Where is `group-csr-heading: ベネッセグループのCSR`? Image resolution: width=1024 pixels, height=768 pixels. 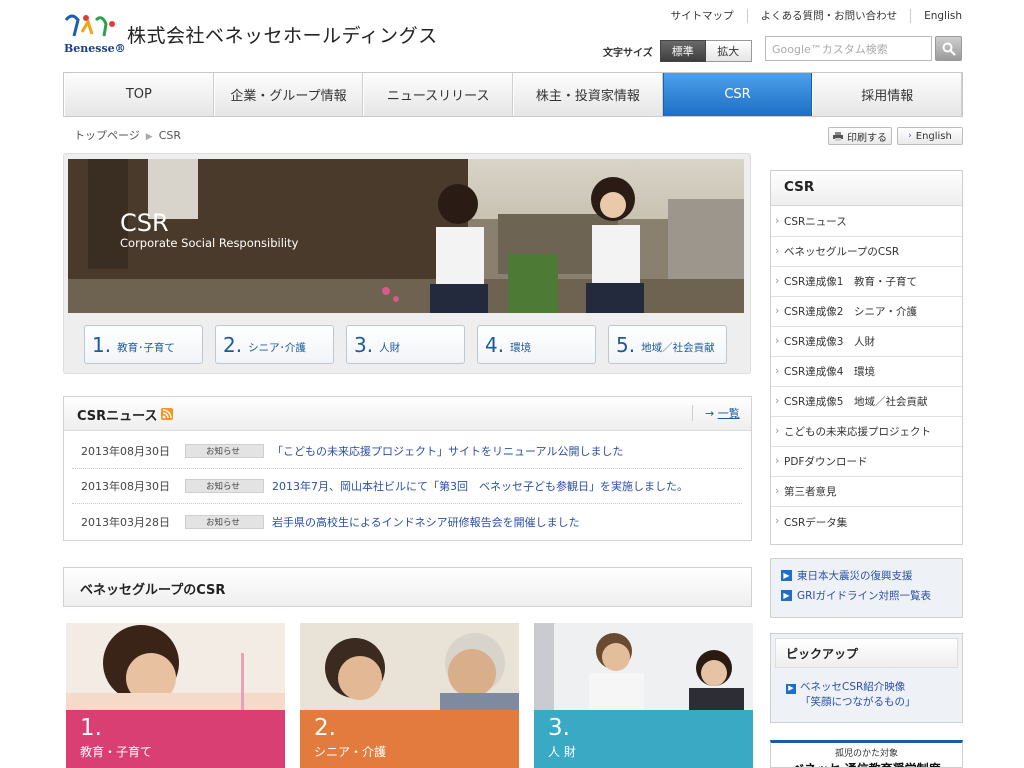 group-csr-heading: ベネッセグループのCSR is located at coordinates (407, 587).